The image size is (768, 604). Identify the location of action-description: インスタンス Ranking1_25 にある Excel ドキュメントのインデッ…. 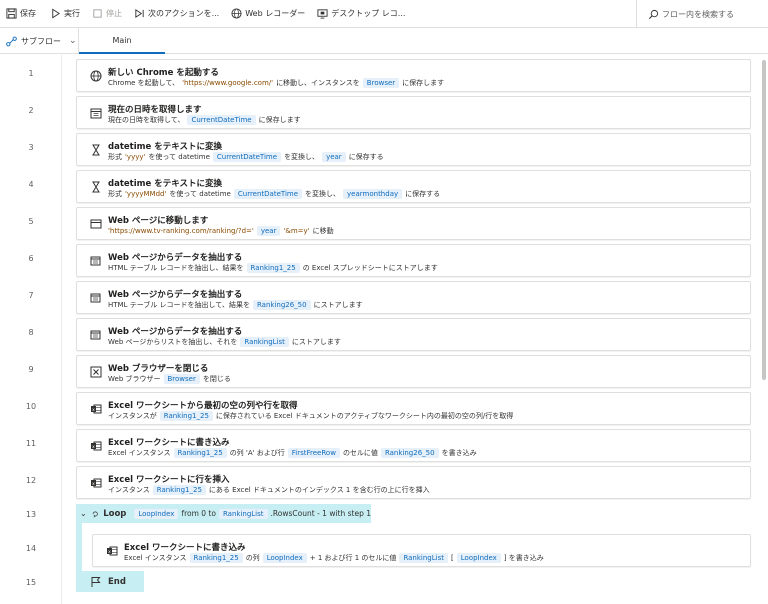
(270, 490).